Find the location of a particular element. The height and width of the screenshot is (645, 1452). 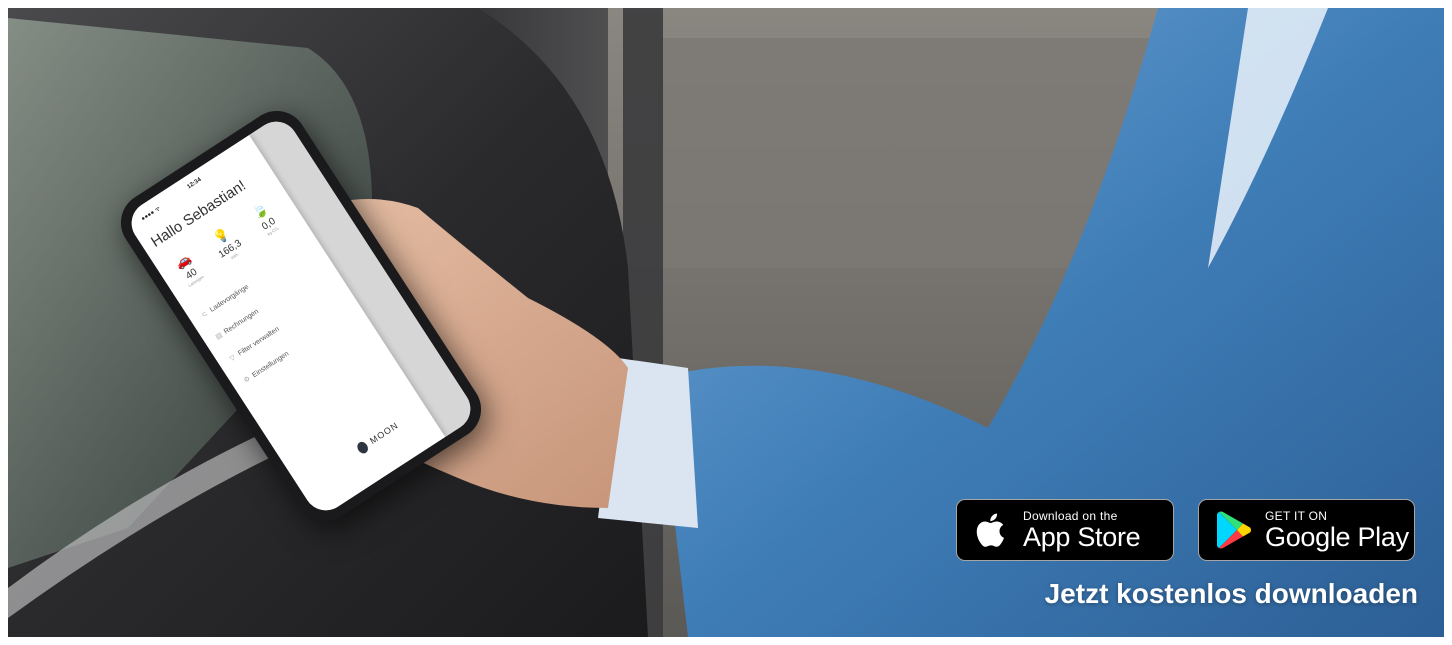

status-signal: ●●●● ᯤ is located at coordinates (151, 214).